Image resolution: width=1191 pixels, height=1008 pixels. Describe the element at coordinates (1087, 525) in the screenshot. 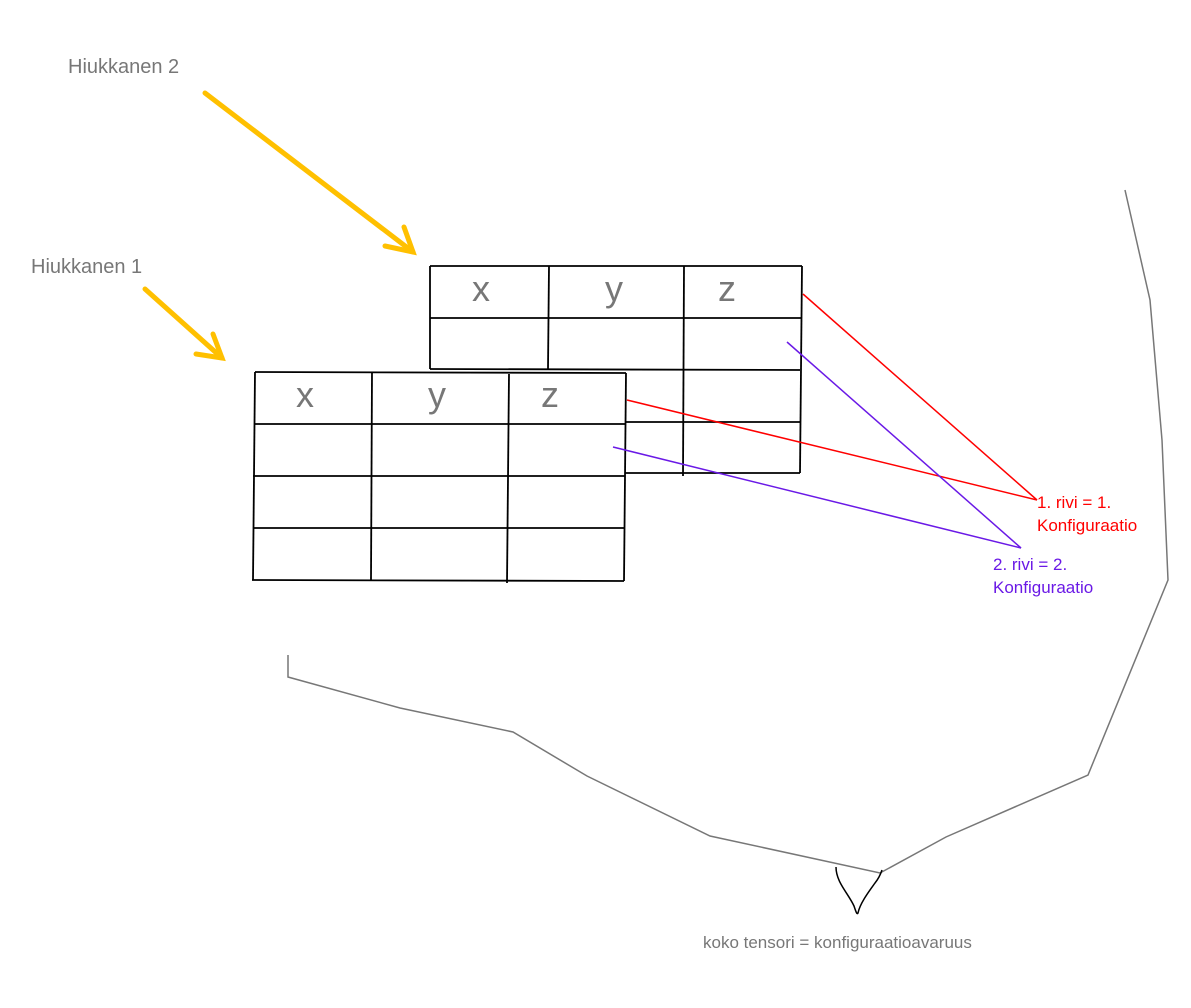

I see `label-row1-line2: Konfiguraatio` at that location.